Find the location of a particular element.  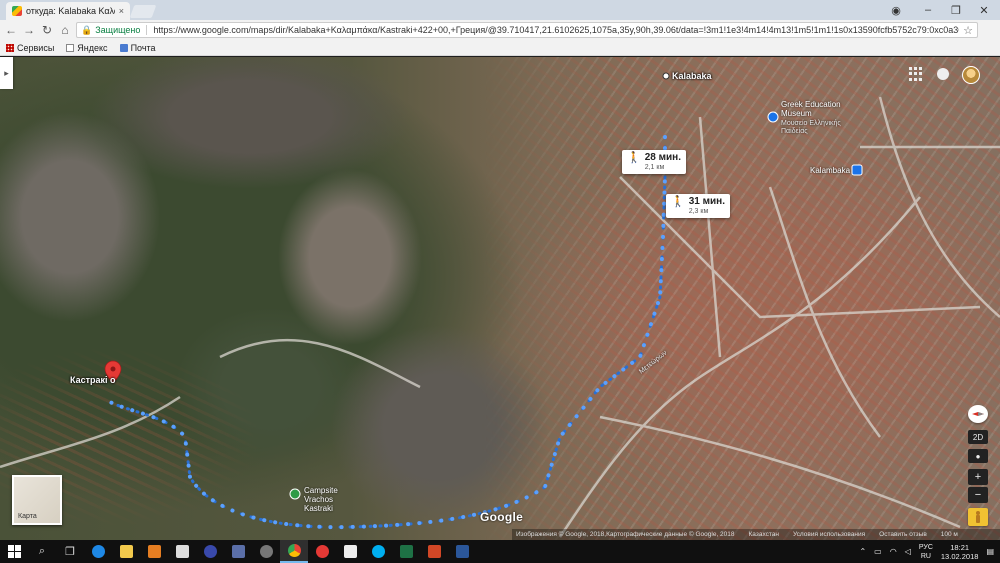

region-label: Казахстан is located at coordinates (764, 534).